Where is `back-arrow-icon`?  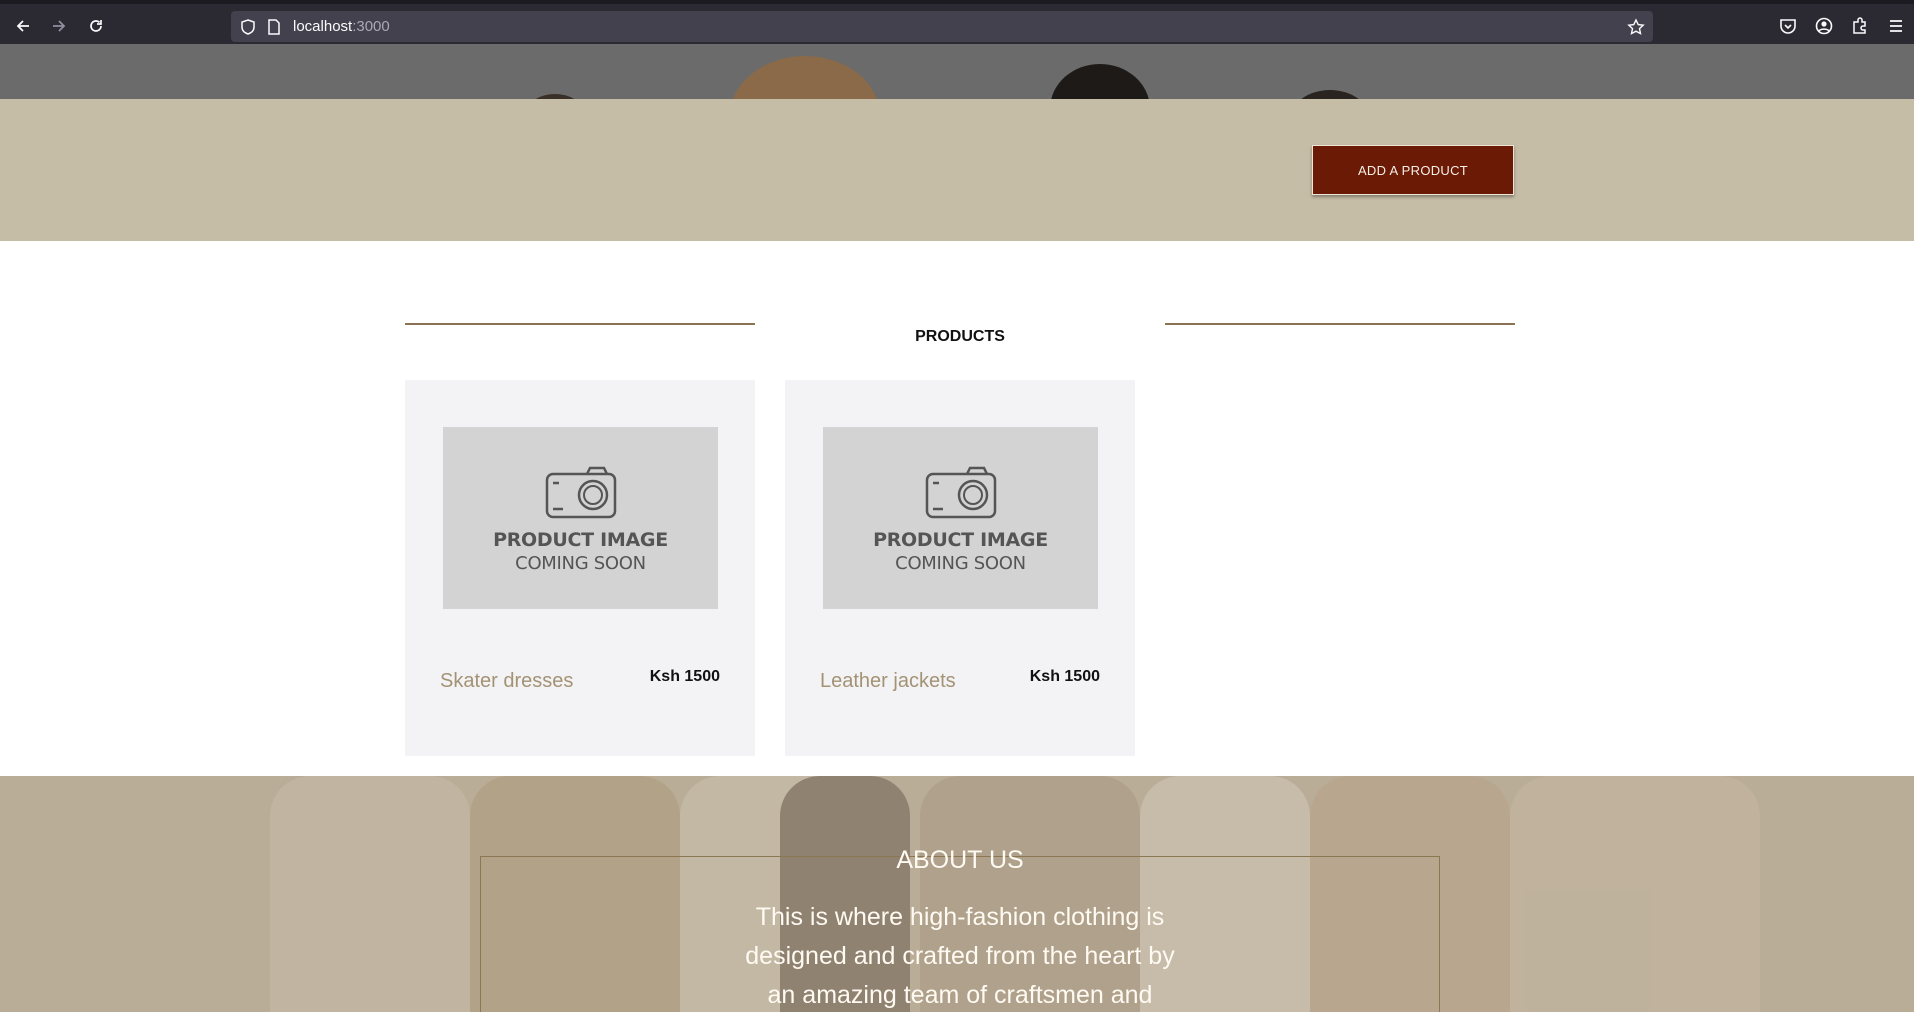 back-arrow-icon is located at coordinates (22, 26).